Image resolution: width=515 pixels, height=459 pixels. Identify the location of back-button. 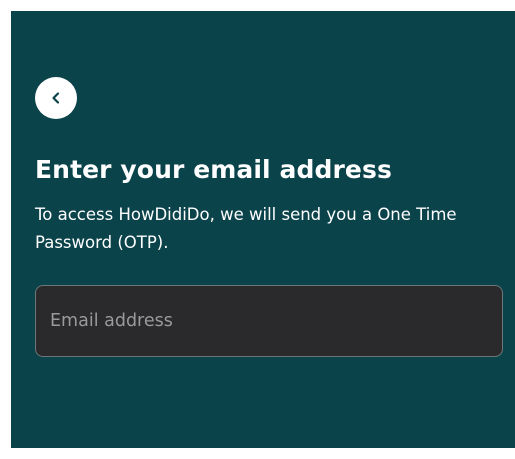
(56, 98).